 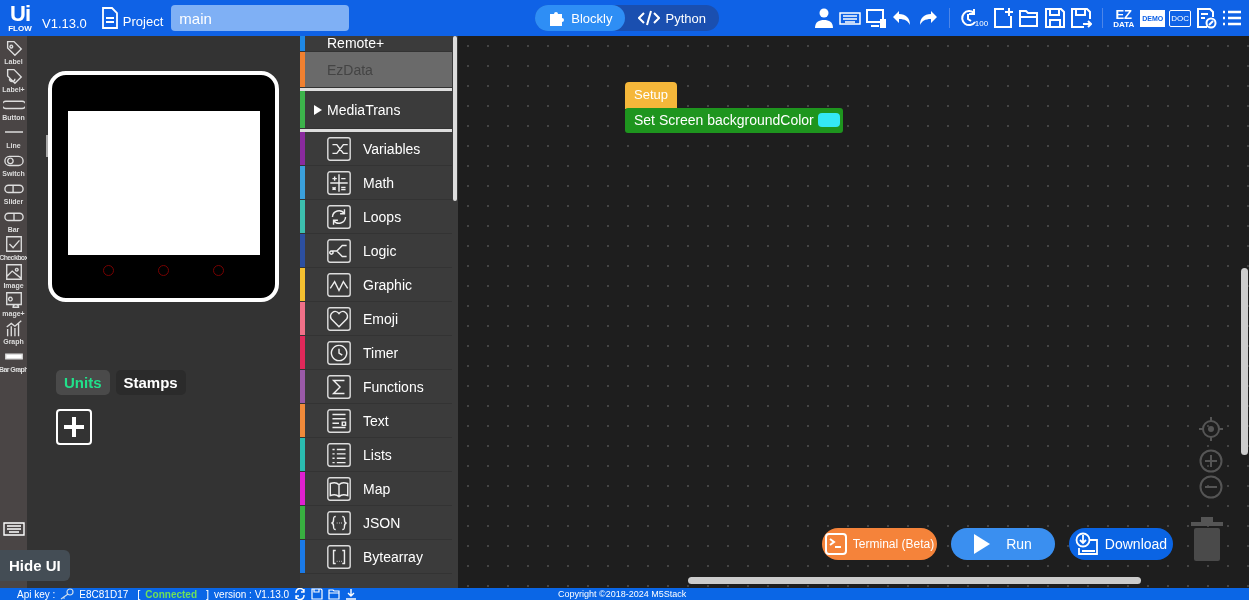 I want to click on terminal-icon, so click(x=835, y=544).